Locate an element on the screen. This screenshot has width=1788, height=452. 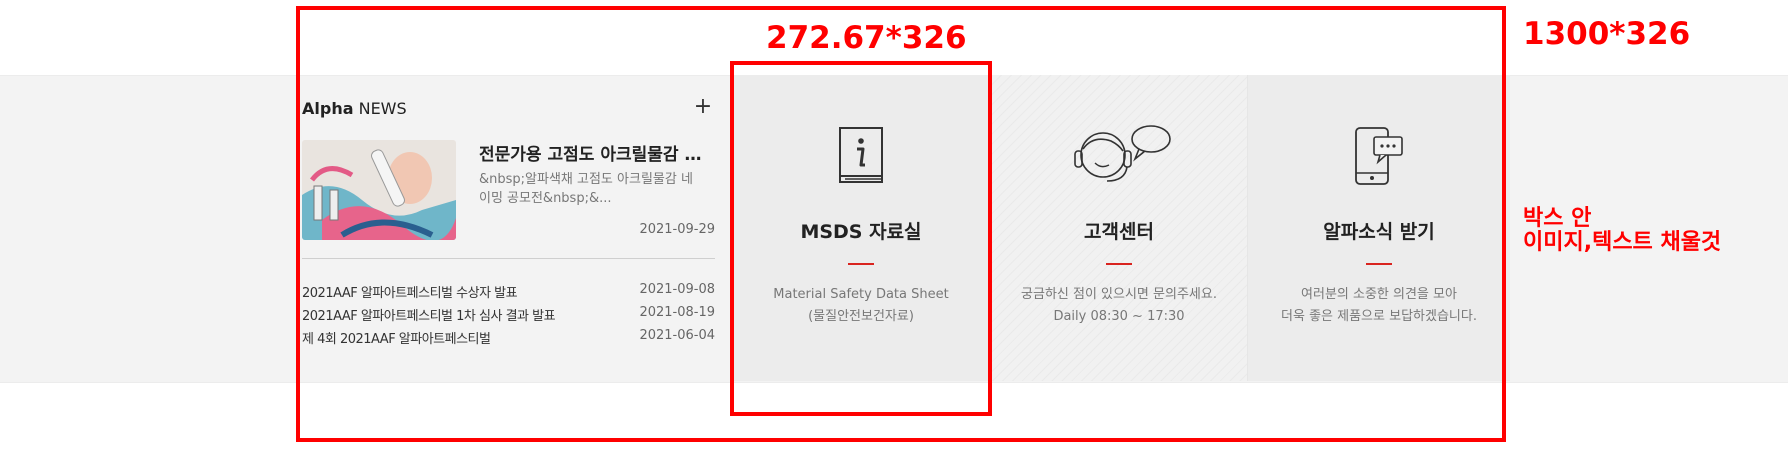
annotation-inner-frame is located at coordinates (861, 238).